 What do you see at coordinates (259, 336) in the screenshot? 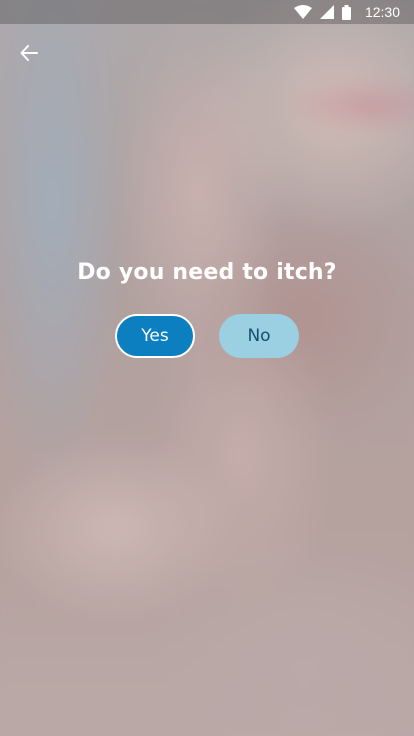
I see `no-button: No` at bounding box center [259, 336].